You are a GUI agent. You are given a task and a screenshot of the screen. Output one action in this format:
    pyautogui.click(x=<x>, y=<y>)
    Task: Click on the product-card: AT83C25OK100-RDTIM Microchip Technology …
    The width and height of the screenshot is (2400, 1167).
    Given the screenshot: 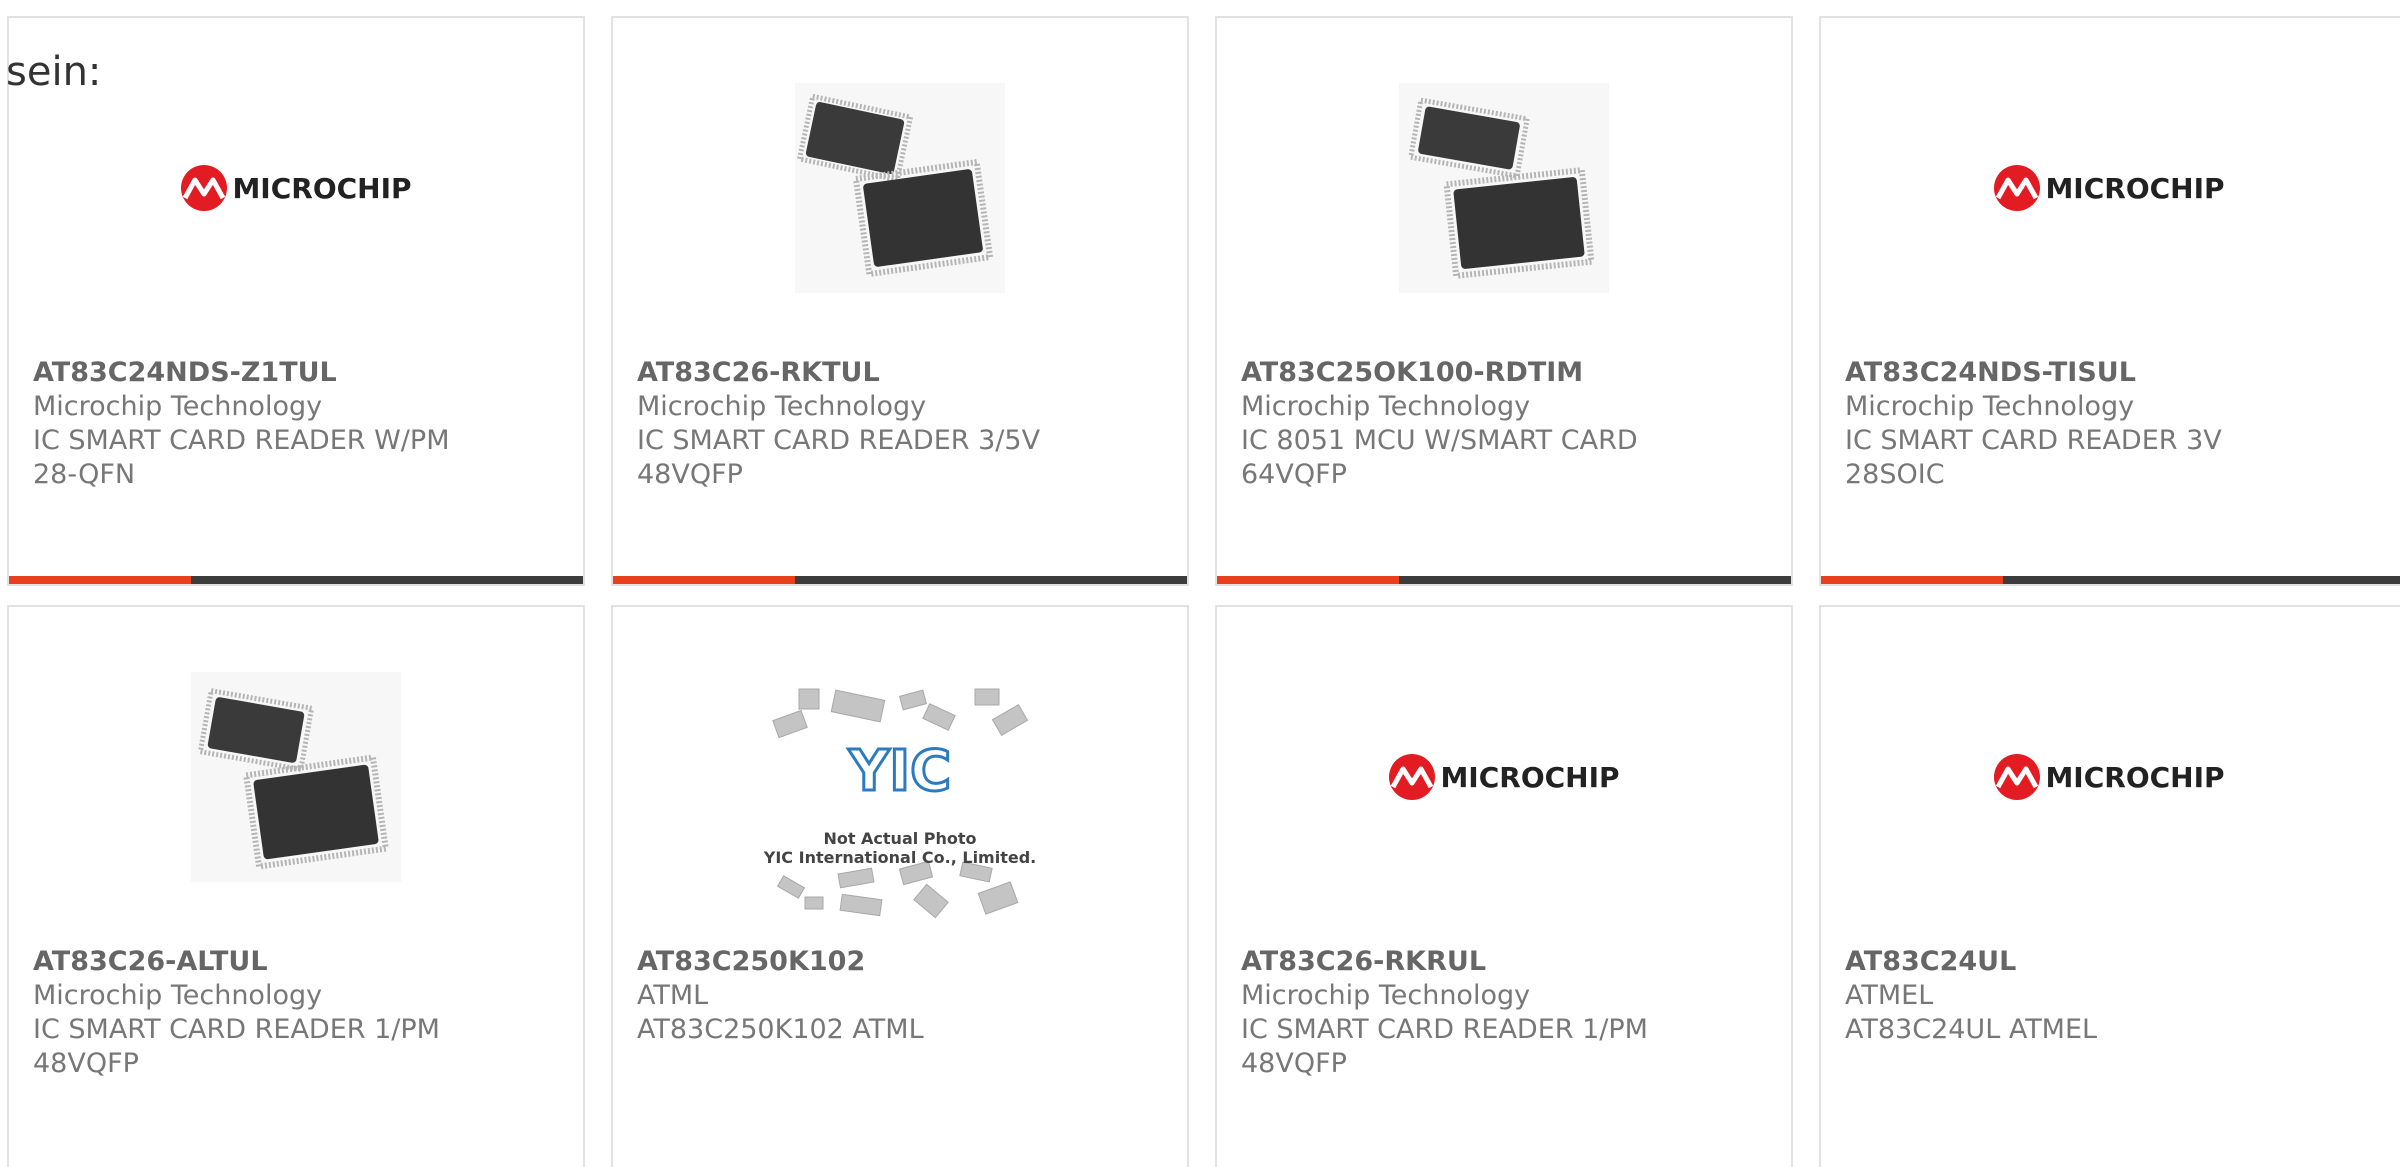 What is the action you would take?
    pyautogui.click(x=1504, y=301)
    